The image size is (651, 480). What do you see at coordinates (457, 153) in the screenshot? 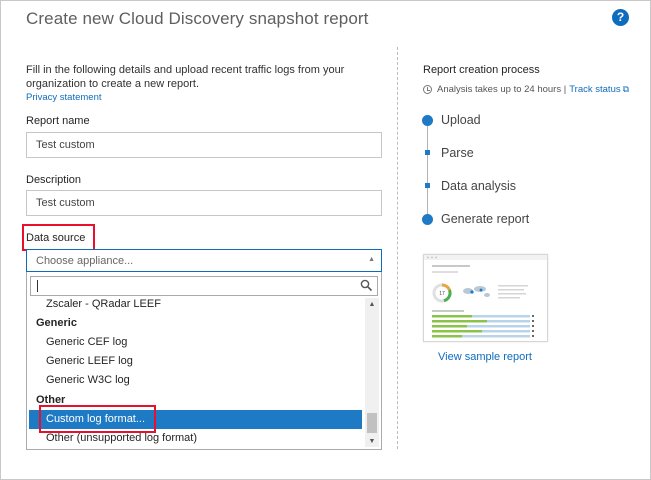
I see `step-parse-label: Parse` at bounding box center [457, 153].